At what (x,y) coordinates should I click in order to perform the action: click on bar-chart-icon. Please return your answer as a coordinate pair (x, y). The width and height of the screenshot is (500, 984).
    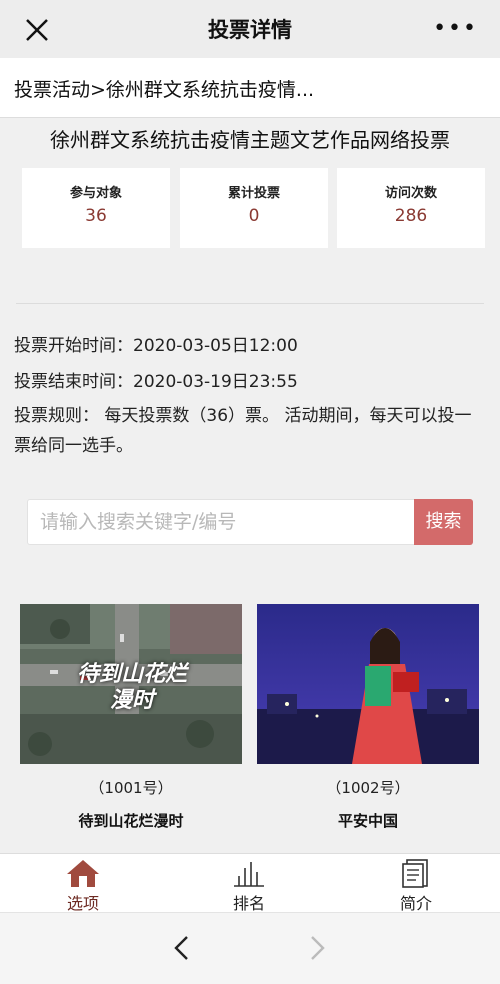
    Looking at the image, I should click on (249, 874).